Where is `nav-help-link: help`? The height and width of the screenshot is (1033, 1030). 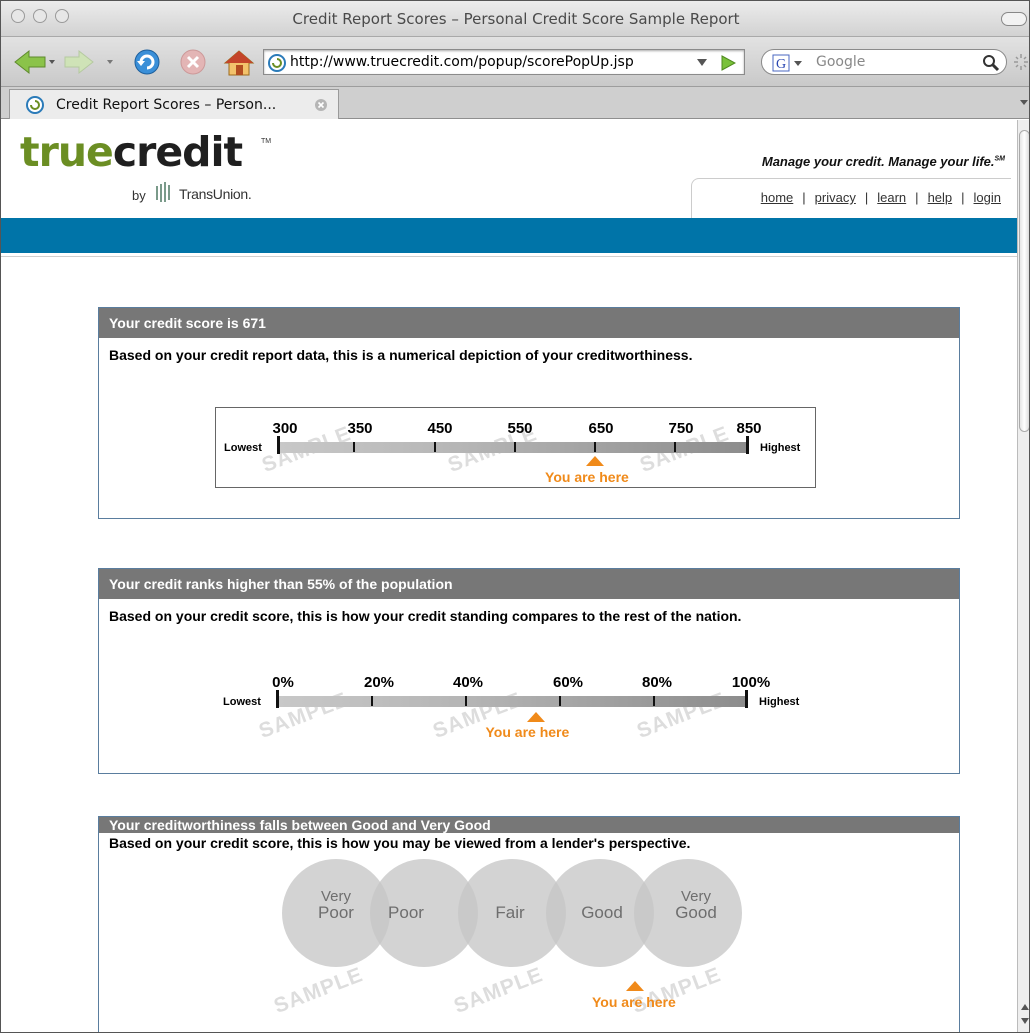
nav-help-link: help is located at coordinates (940, 197).